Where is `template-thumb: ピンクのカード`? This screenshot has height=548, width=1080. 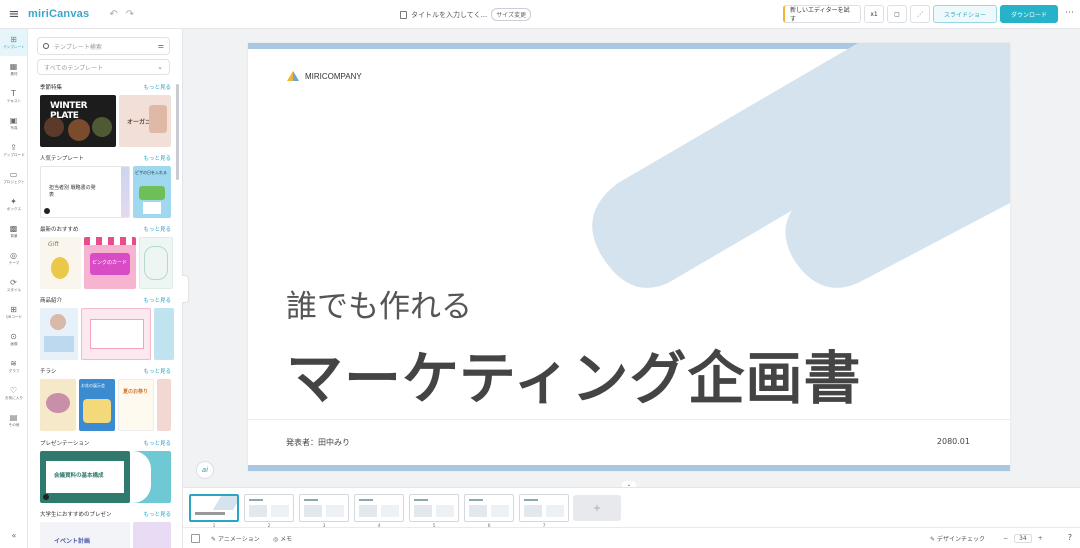 template-thumb: ピンクのカード is located at coordinates (110, 263).